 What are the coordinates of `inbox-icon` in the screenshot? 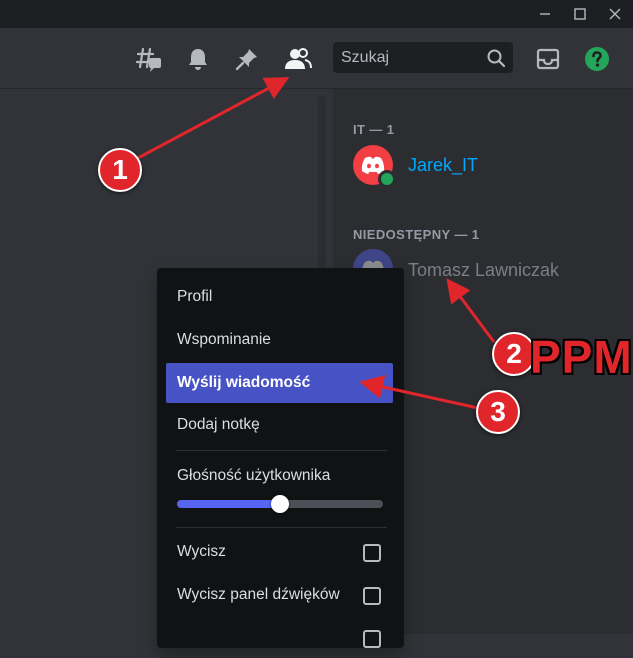 It's located at (548, 59).